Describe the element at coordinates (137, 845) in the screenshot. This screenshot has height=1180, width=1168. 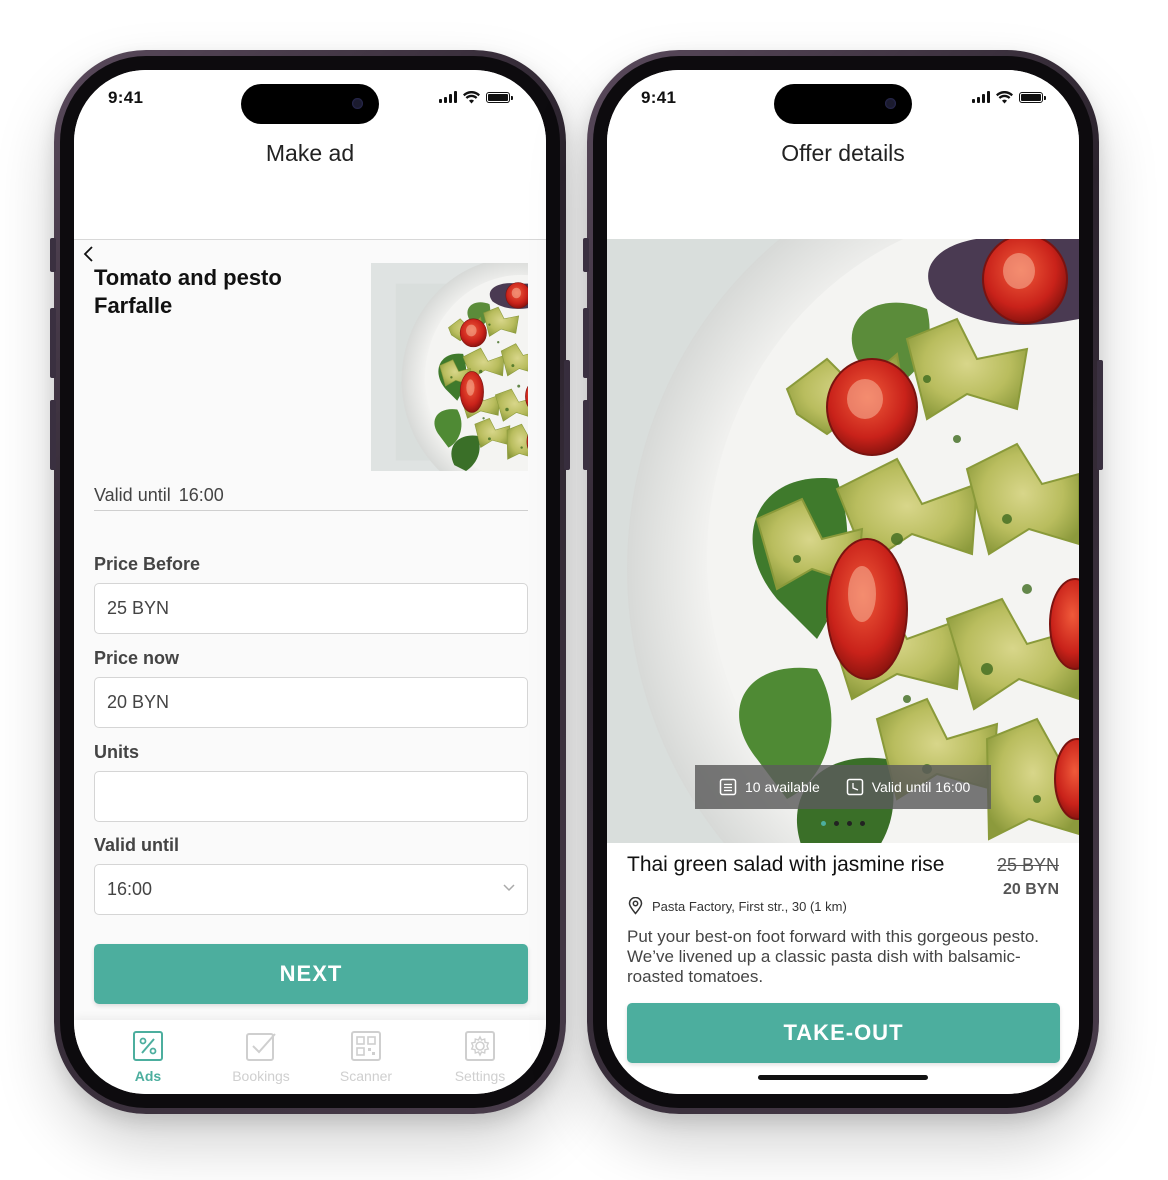
I see `valid-until-select-label: Valid until` at that location.